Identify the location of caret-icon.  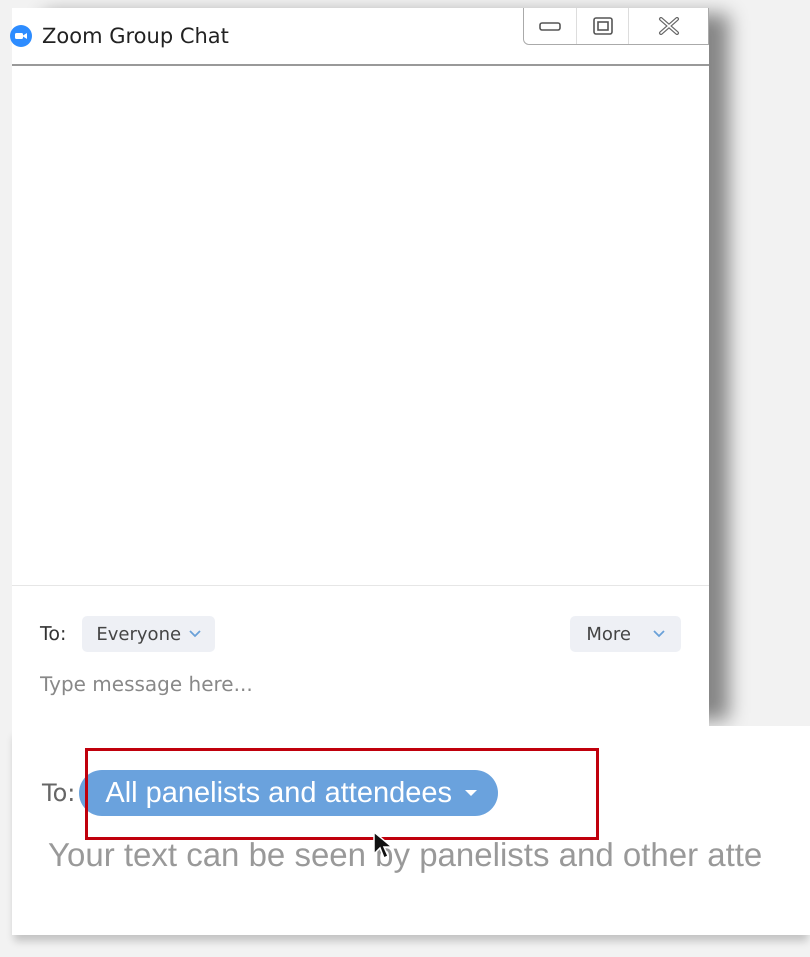
(471, 793).